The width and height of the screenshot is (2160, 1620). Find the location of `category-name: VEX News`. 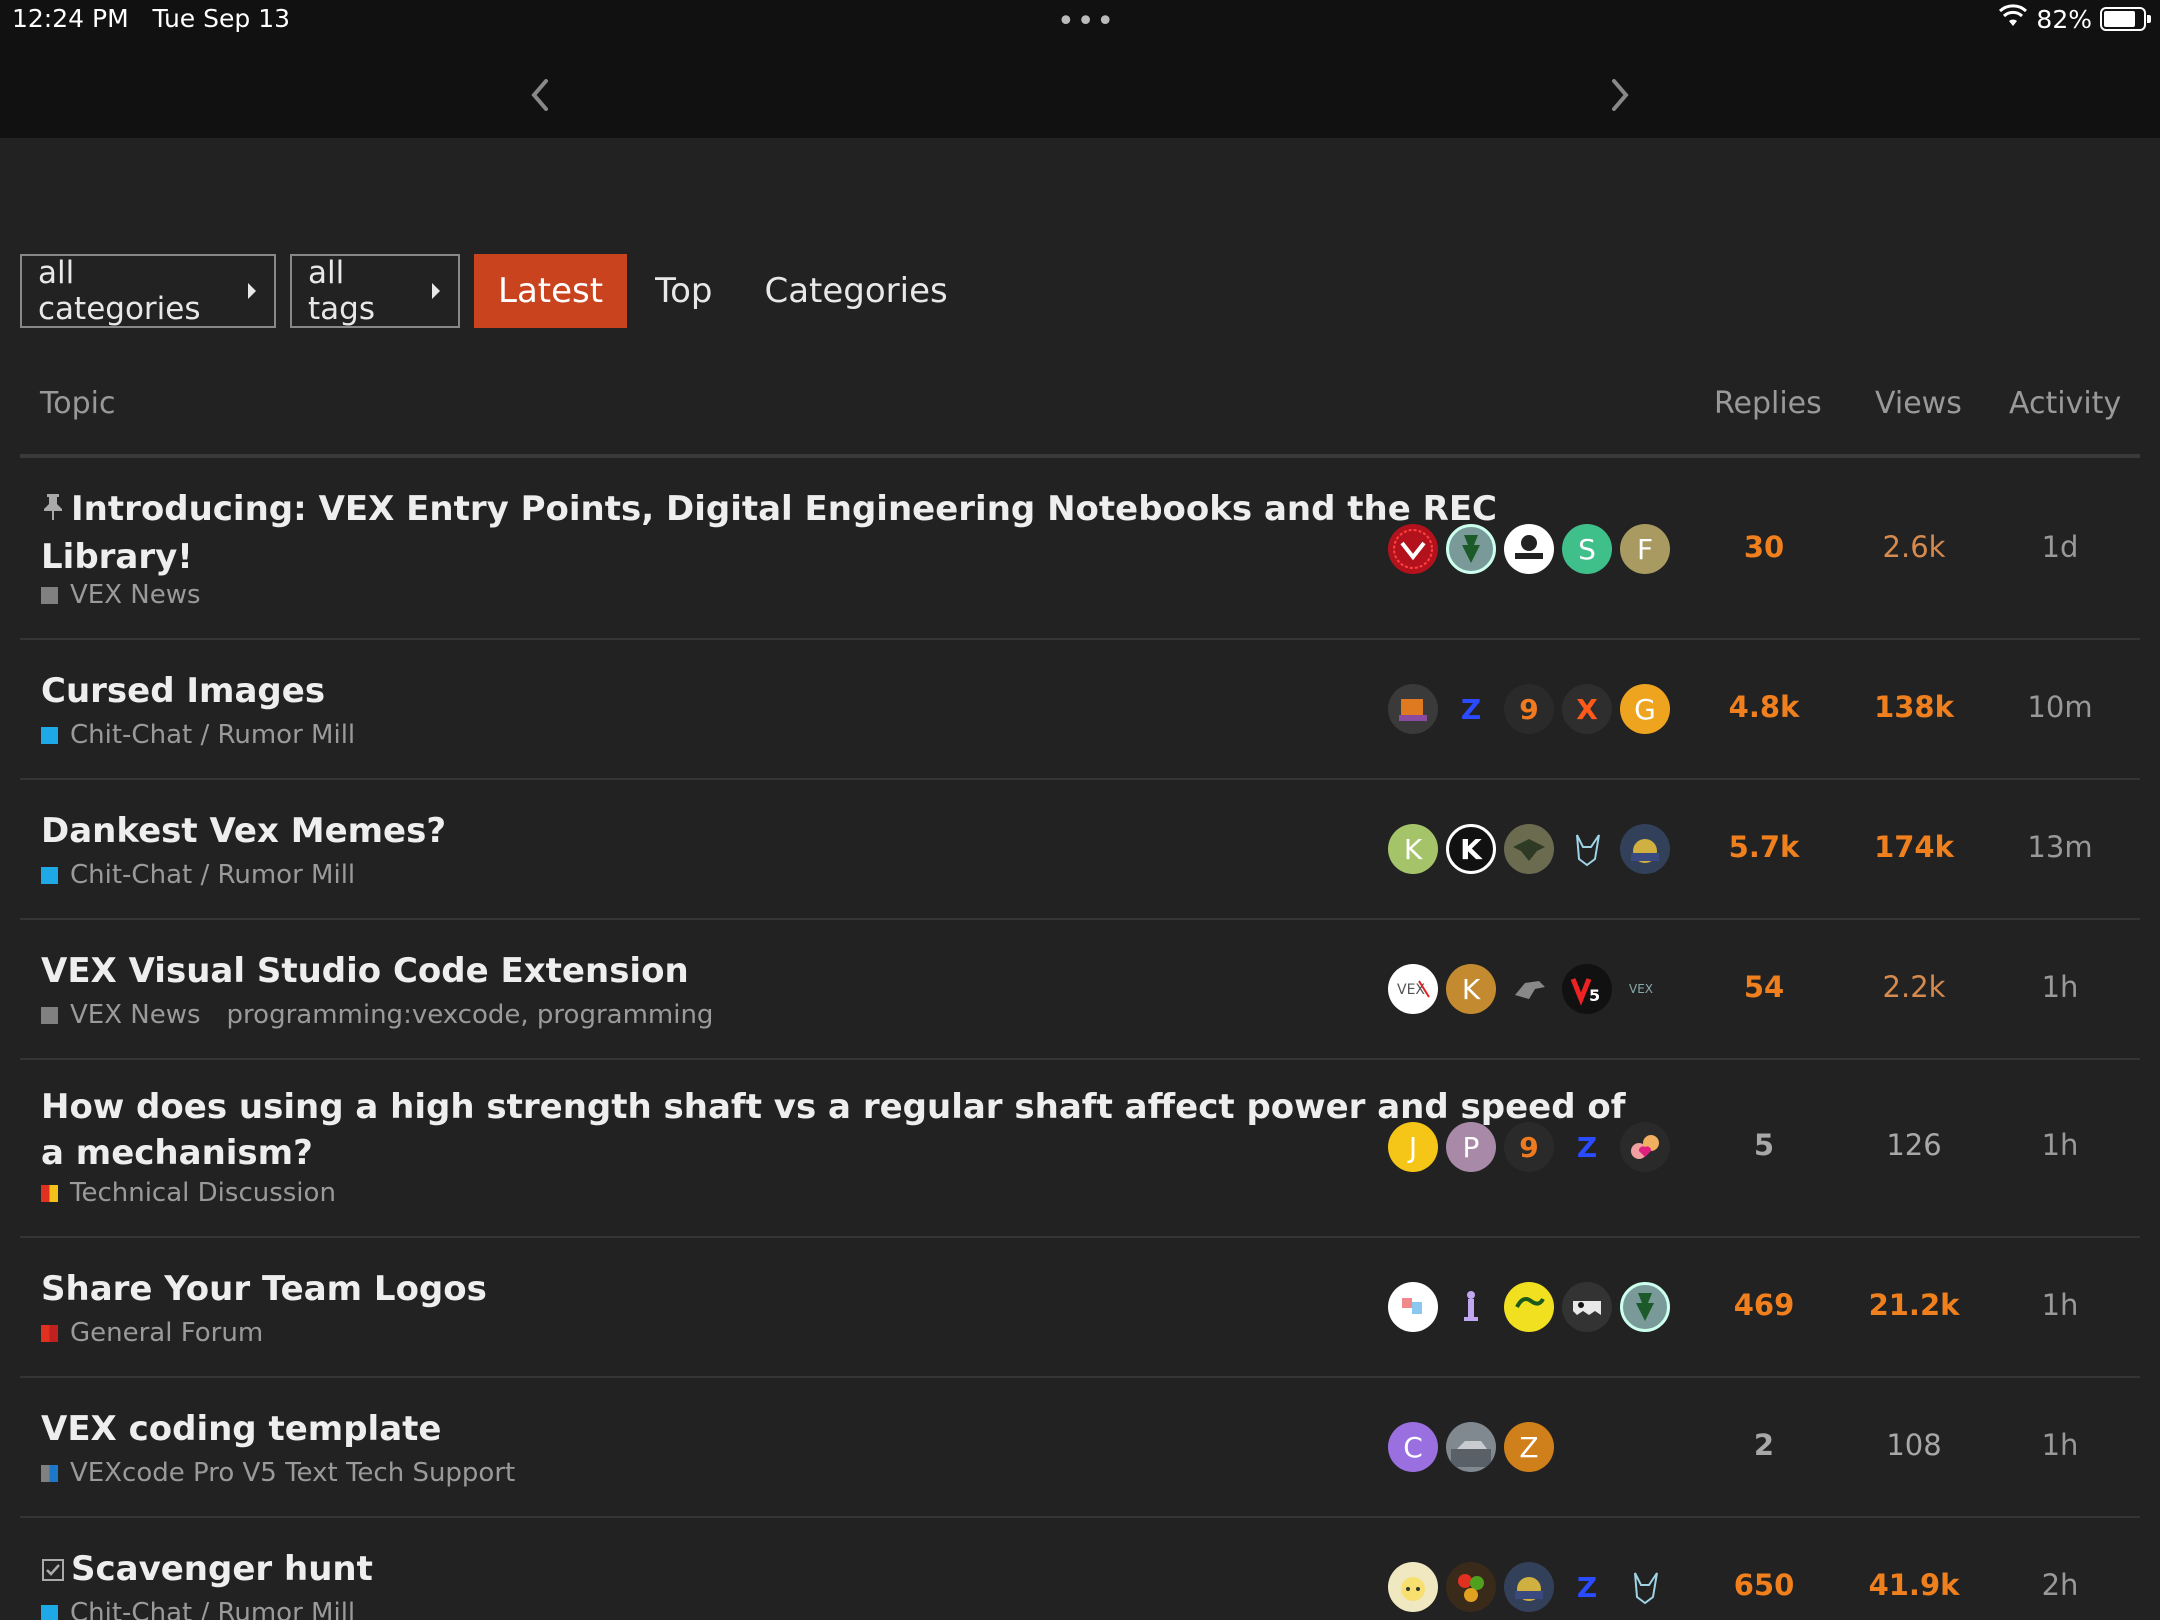

category-name: VEX News is located at coordinates (135, 595).